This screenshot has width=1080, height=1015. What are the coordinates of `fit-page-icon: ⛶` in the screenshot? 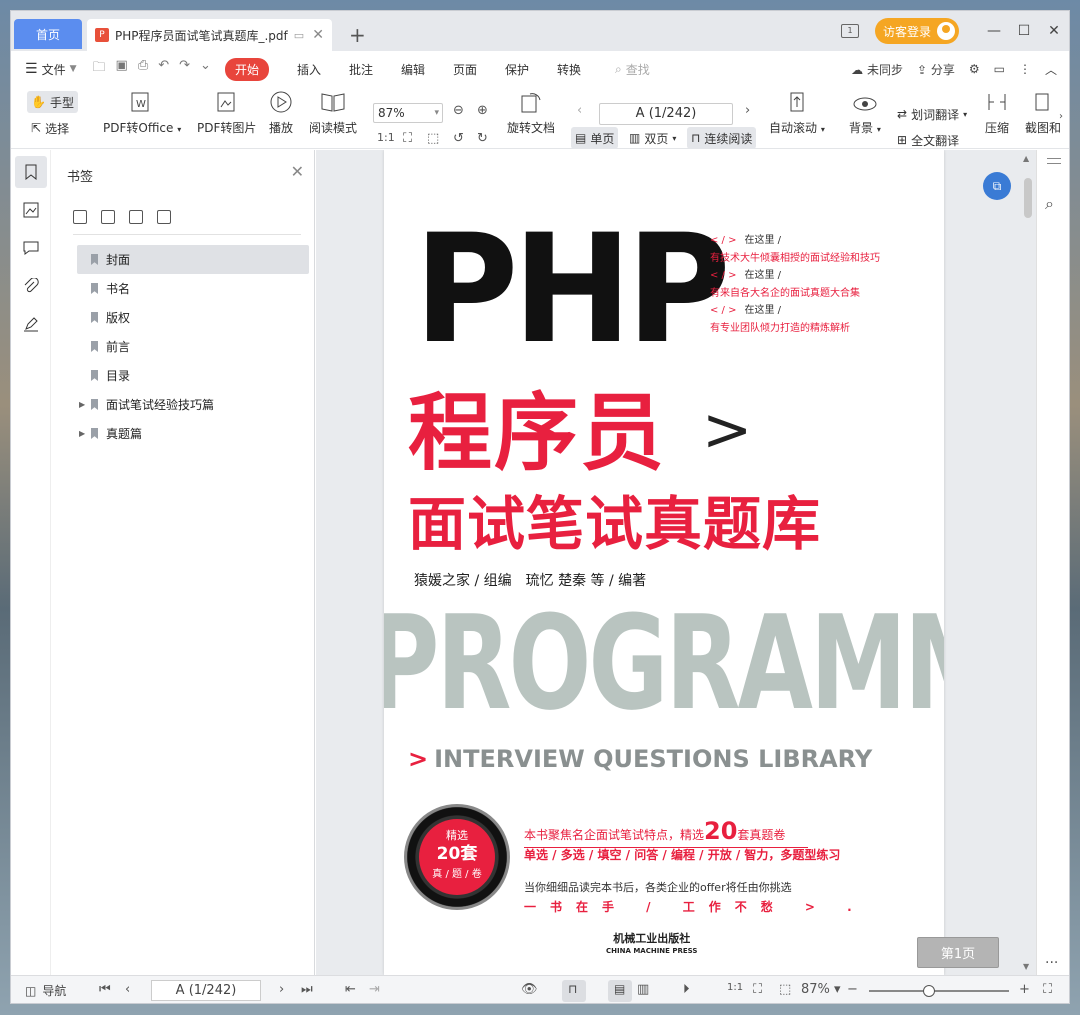 It's located at (407, 138).